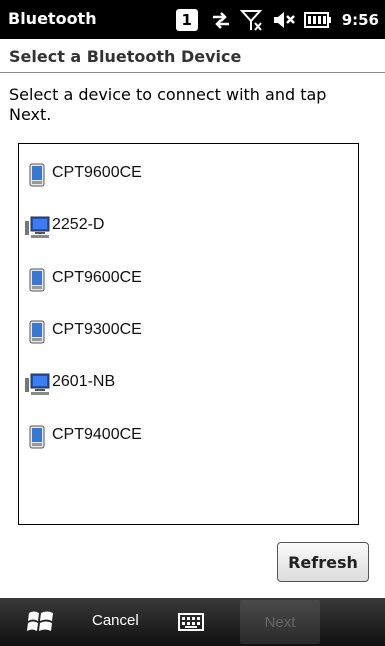 The height and width of the screenshot is (646, 385). I want to click on softkey-bar: Cancel Next, so click(192, 622).